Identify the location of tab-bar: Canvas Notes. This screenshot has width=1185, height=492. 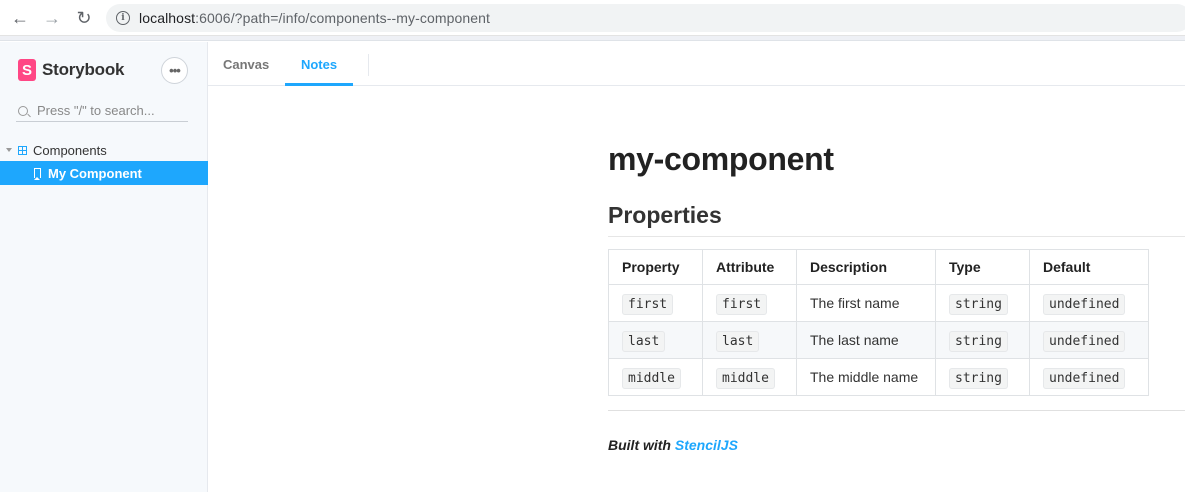
(696, 64).